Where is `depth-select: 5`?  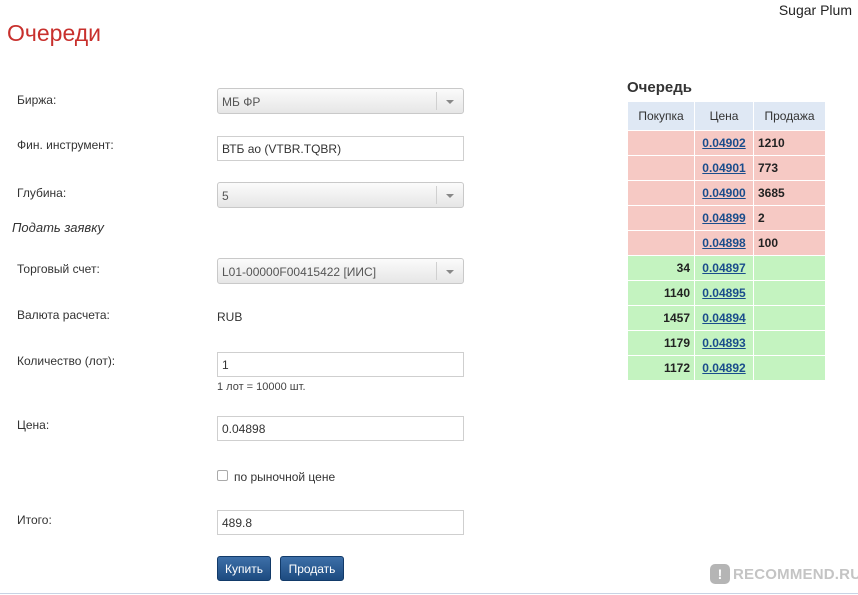 depth-select: 5 is located at coordinates (340, 195).